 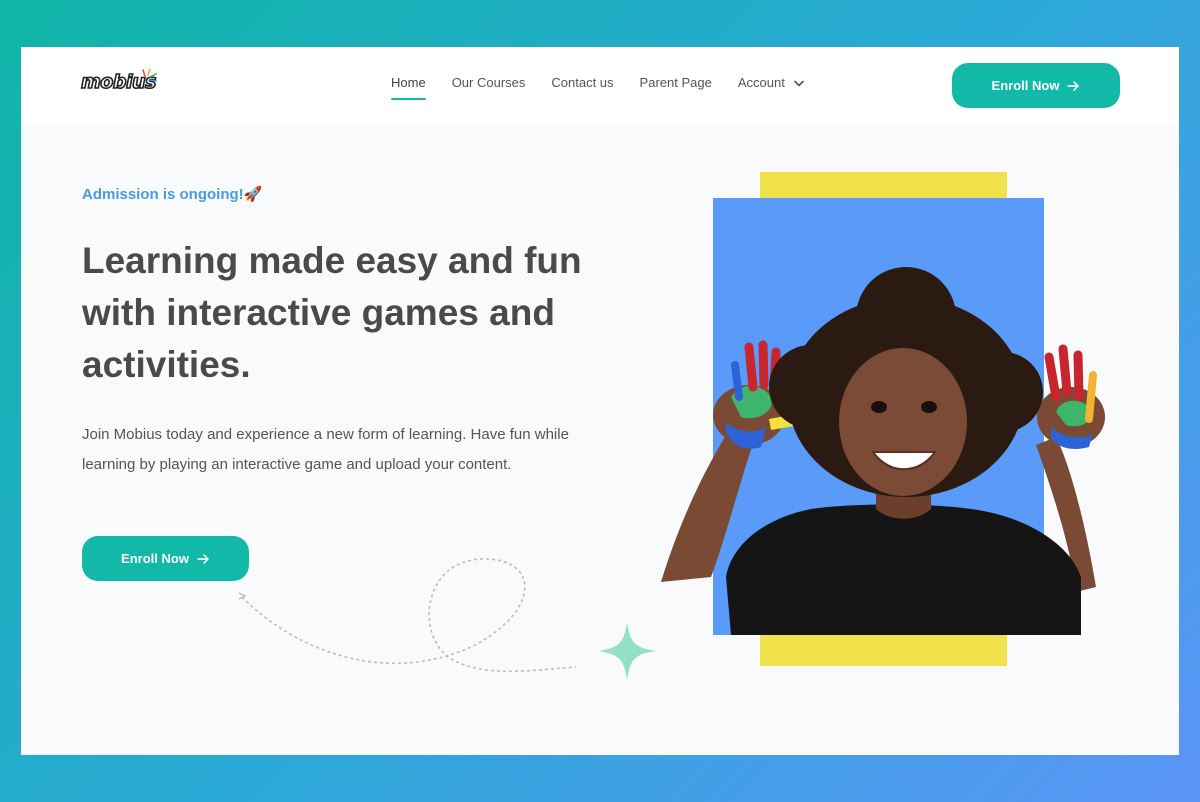 I want to click on yellow-accent-bottom, so click(x=883, y=650).